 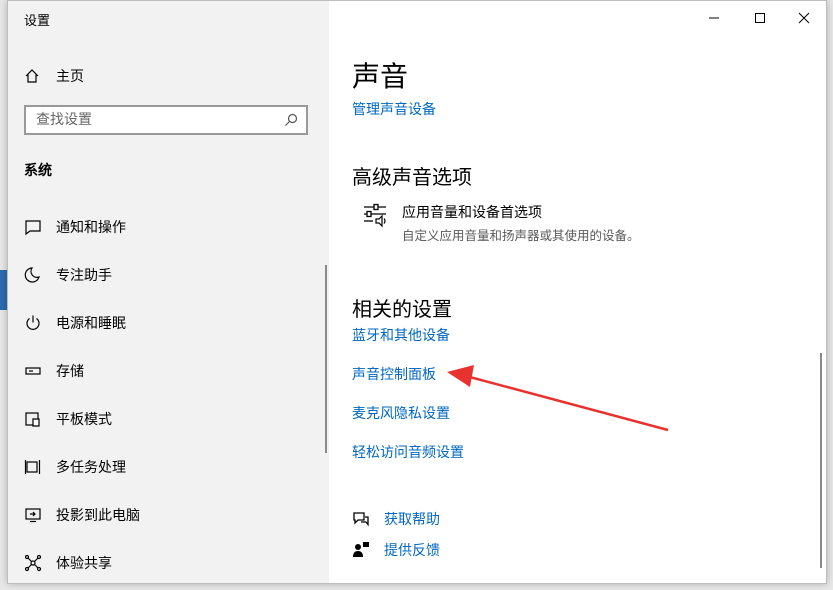 I want to click on maximize-icon, so click(x=760, y=18).